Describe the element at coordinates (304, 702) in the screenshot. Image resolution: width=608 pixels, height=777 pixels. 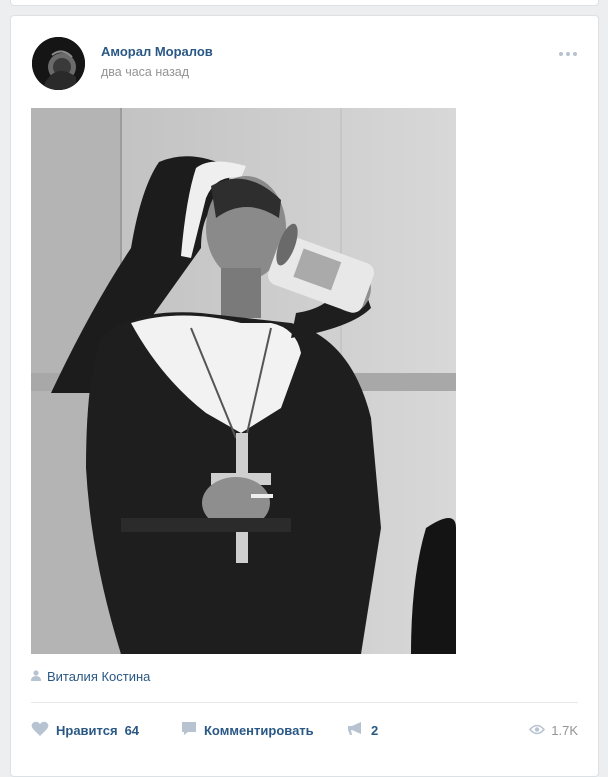
I see `divider` at that location.